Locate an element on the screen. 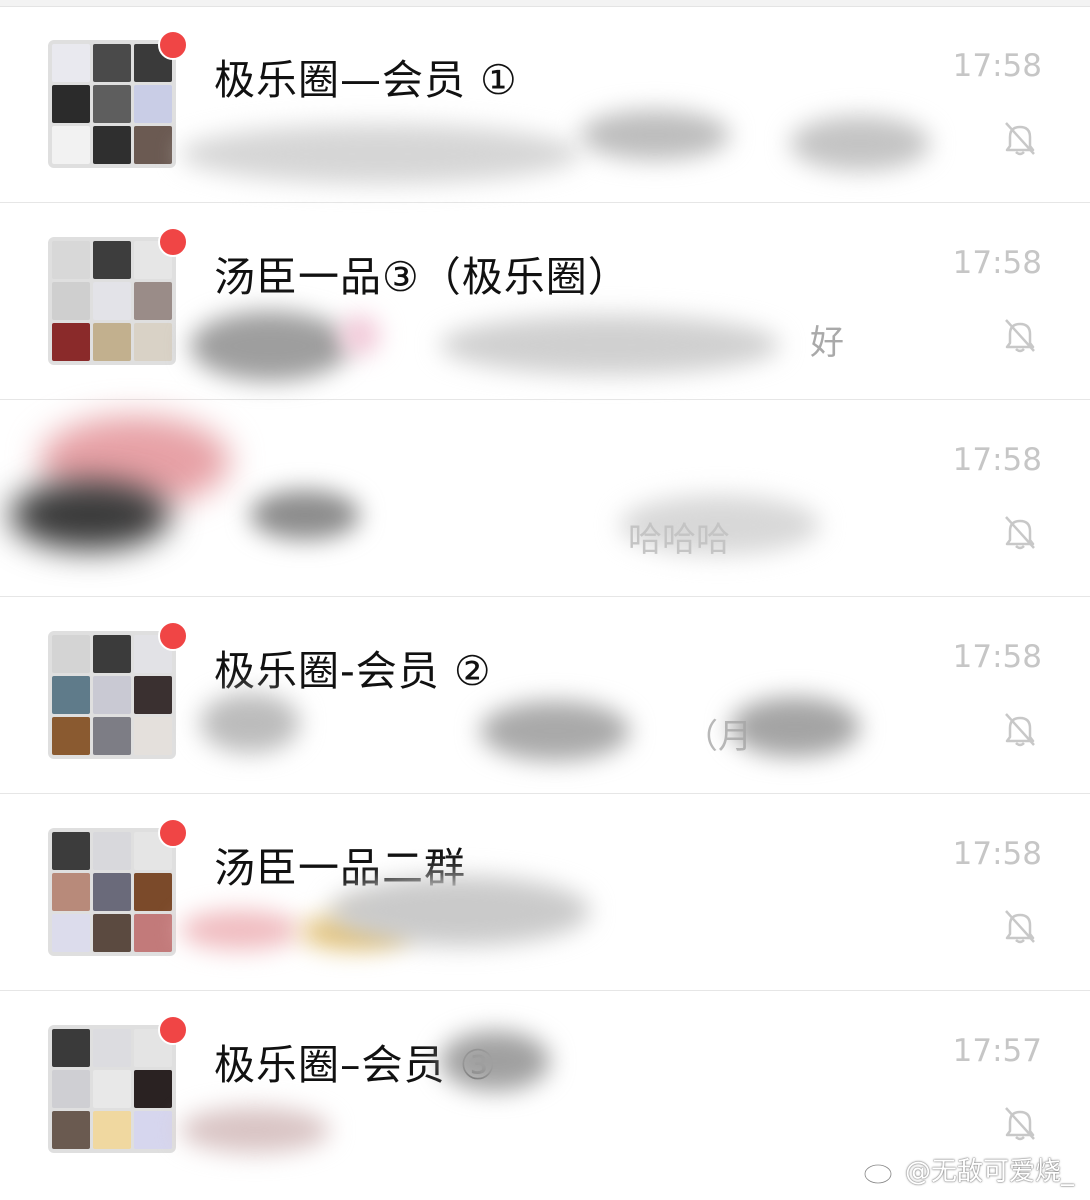  chat-title: 汤臣一品③（极乐圈） is located at coordinates (422, 277).